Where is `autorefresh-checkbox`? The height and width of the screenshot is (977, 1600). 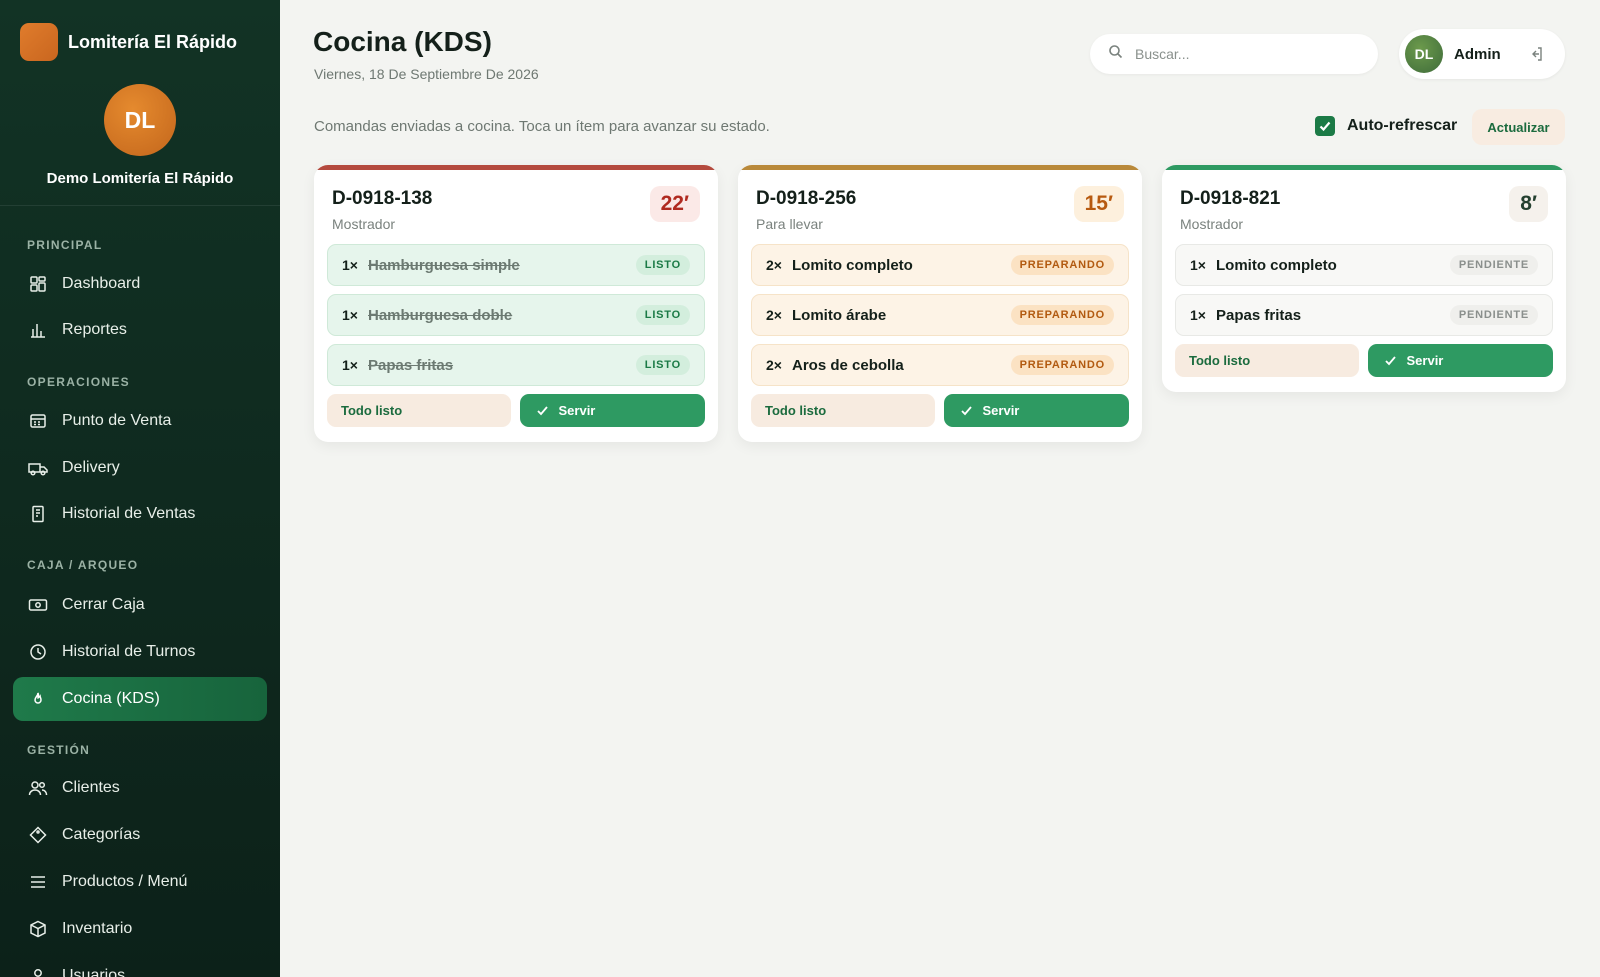 autorefresh-checkbox is located at coordinates (1325, 126).